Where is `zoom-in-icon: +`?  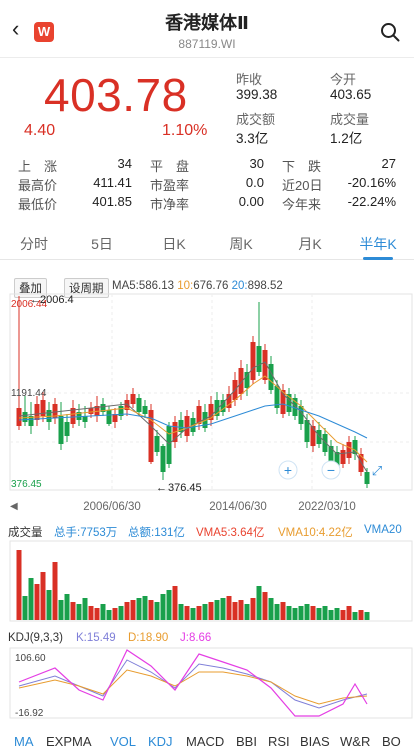
zoom-in-icon: + is located at coordinates (288, 470).